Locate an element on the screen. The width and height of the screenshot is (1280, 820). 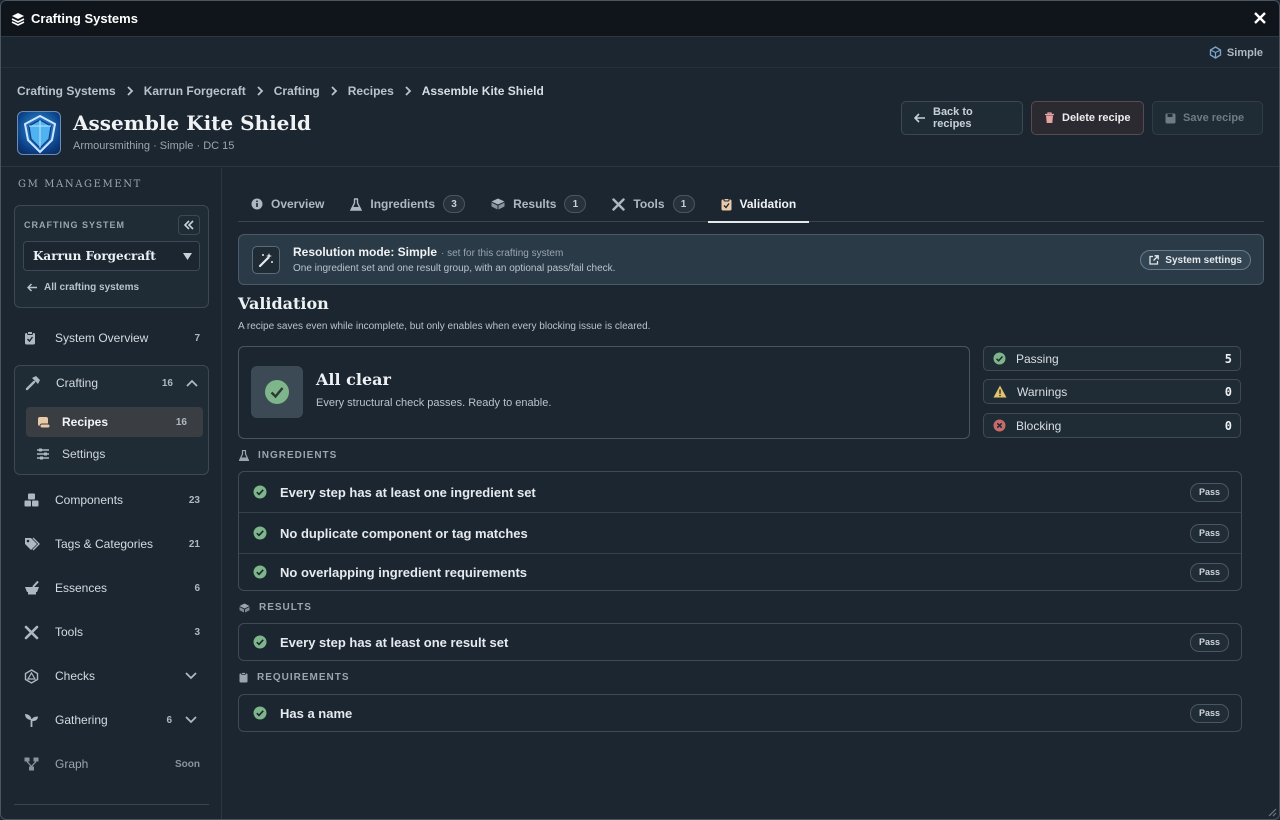
close-icon is located at coordinates (1260, 18).